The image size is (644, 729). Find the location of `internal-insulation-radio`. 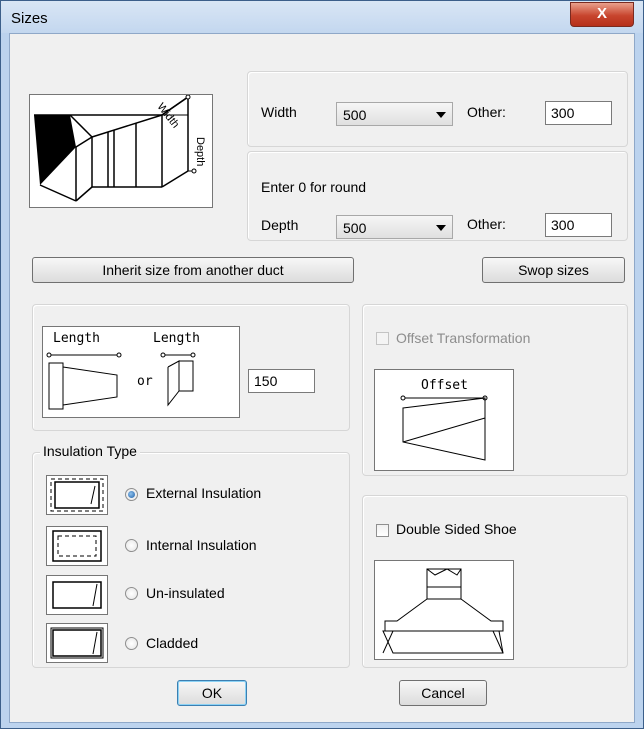

internal-insulation-radio is located at coordinates (131, 545).